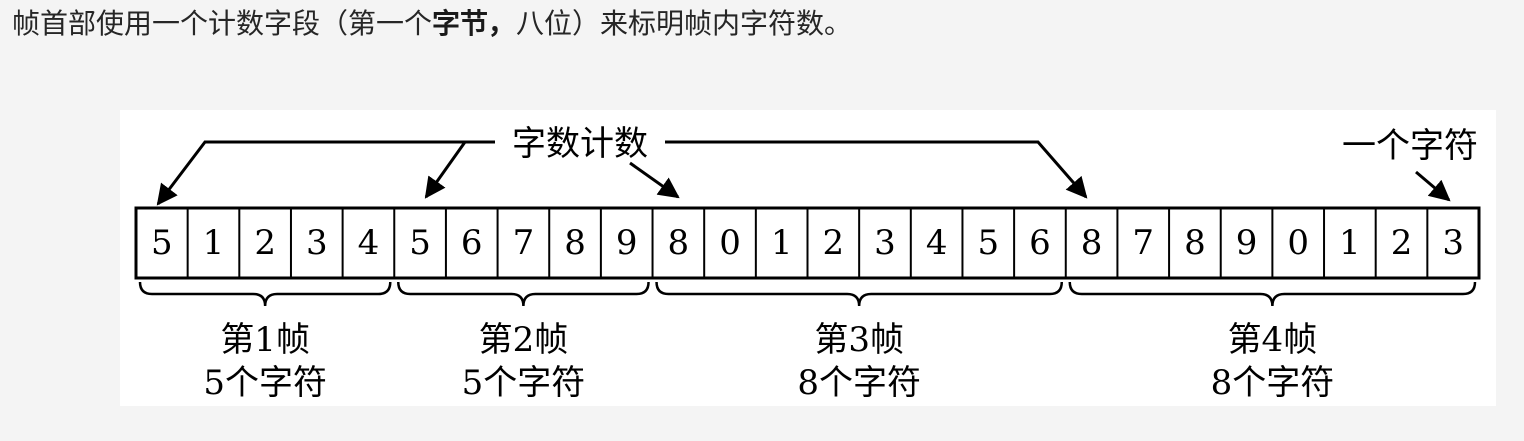  What do you see at coordinates (622, 165) in the screenshot?
I see `count-annotation: 字数计数` at bounding box center [622, 165].